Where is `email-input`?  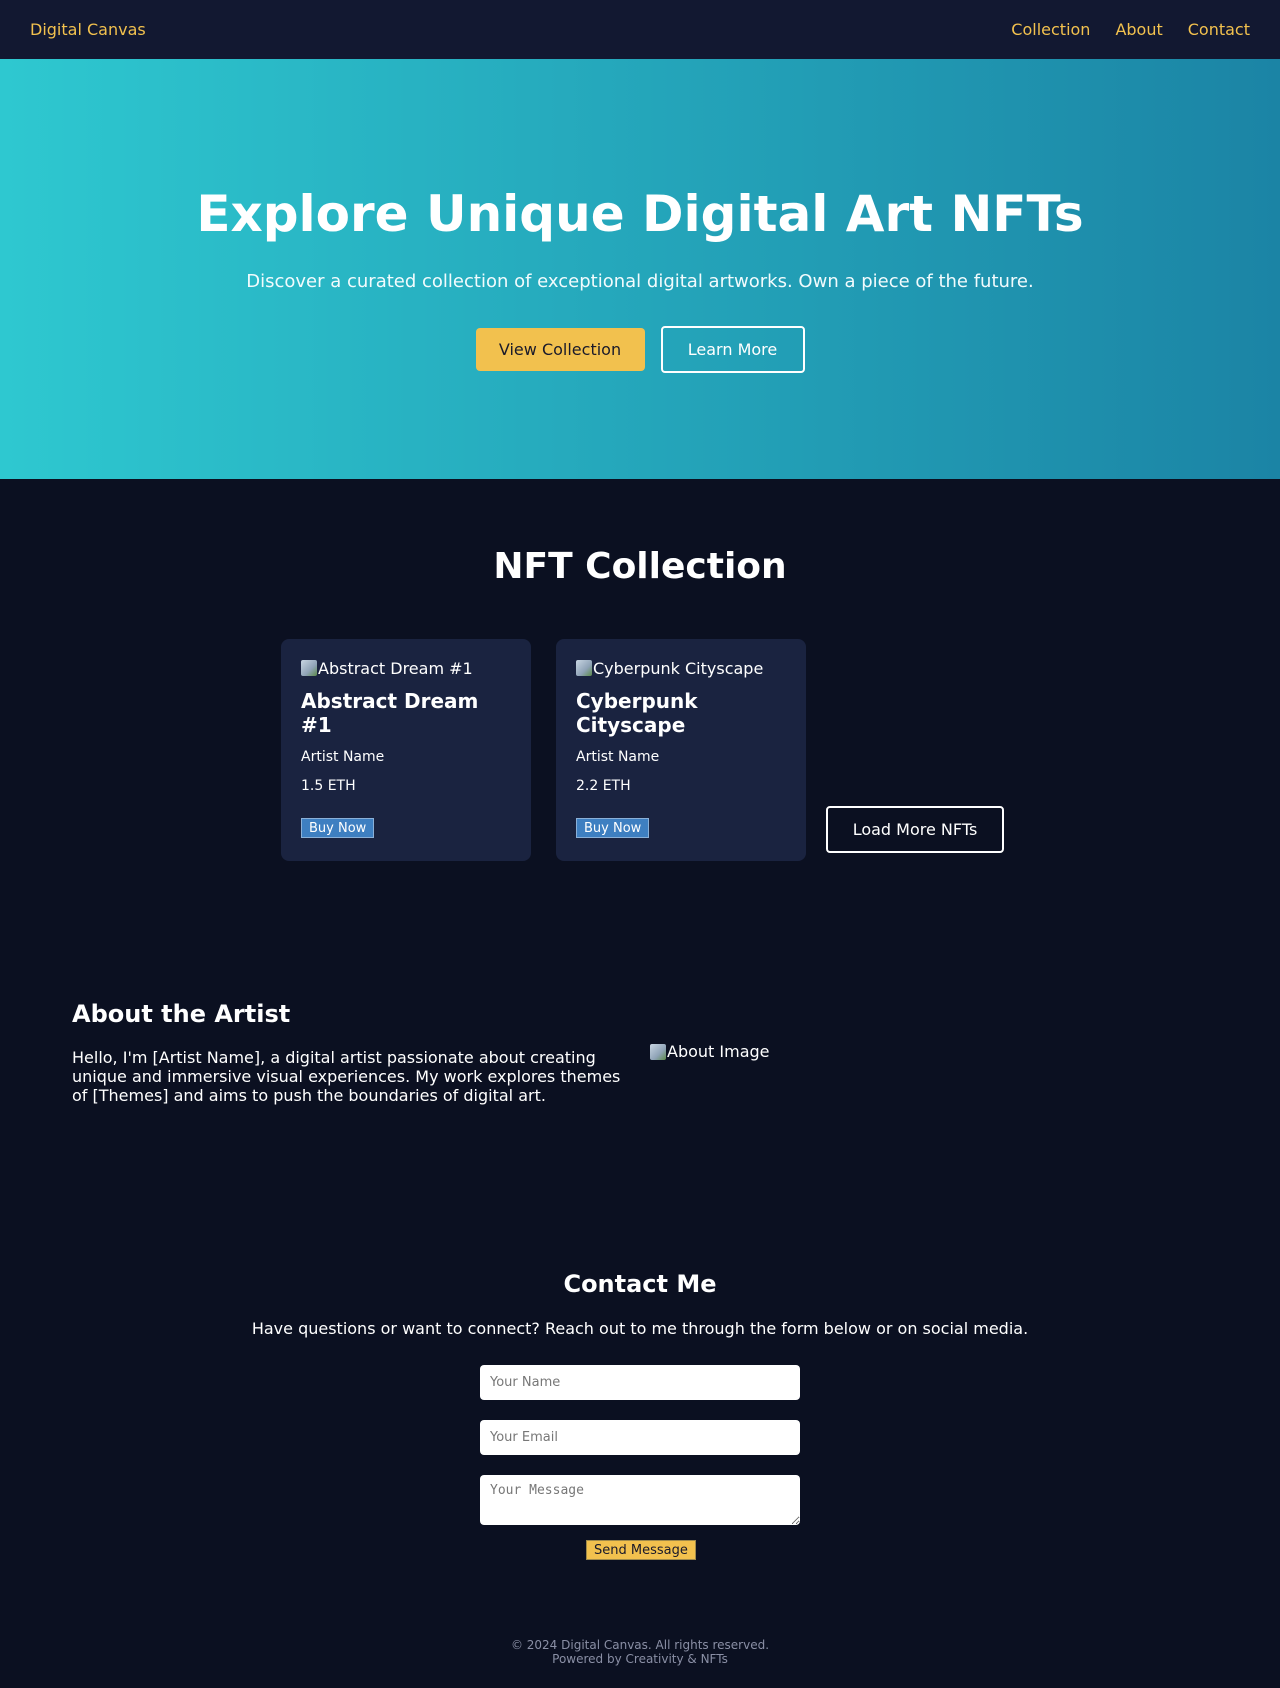
email-input is located at coordinates (640, 1437).